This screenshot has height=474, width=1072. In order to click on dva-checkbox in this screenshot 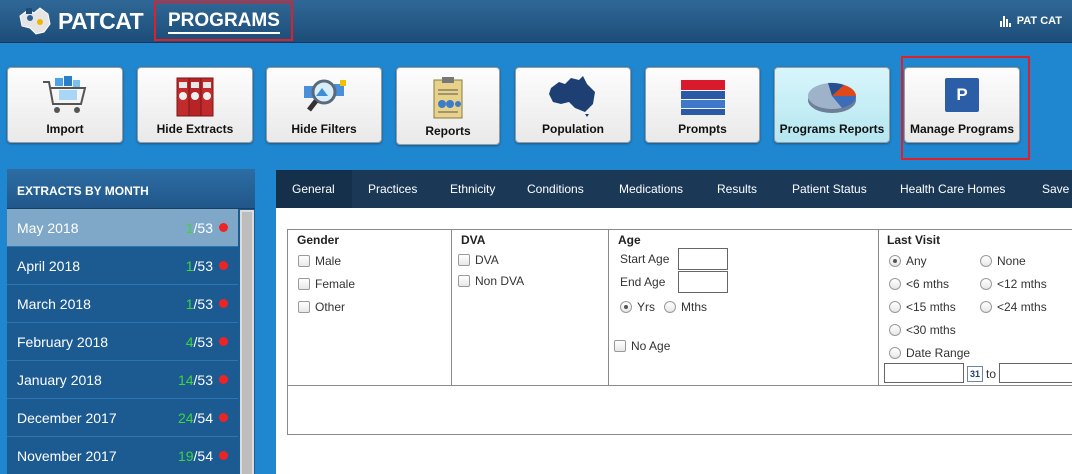, I will do `click(464, 260)`.